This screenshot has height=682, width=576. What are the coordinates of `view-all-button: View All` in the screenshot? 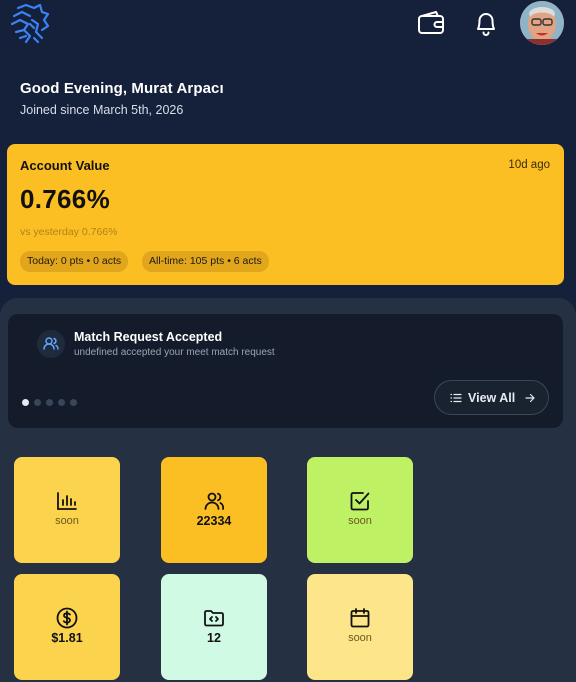 It's located at (491, 397).